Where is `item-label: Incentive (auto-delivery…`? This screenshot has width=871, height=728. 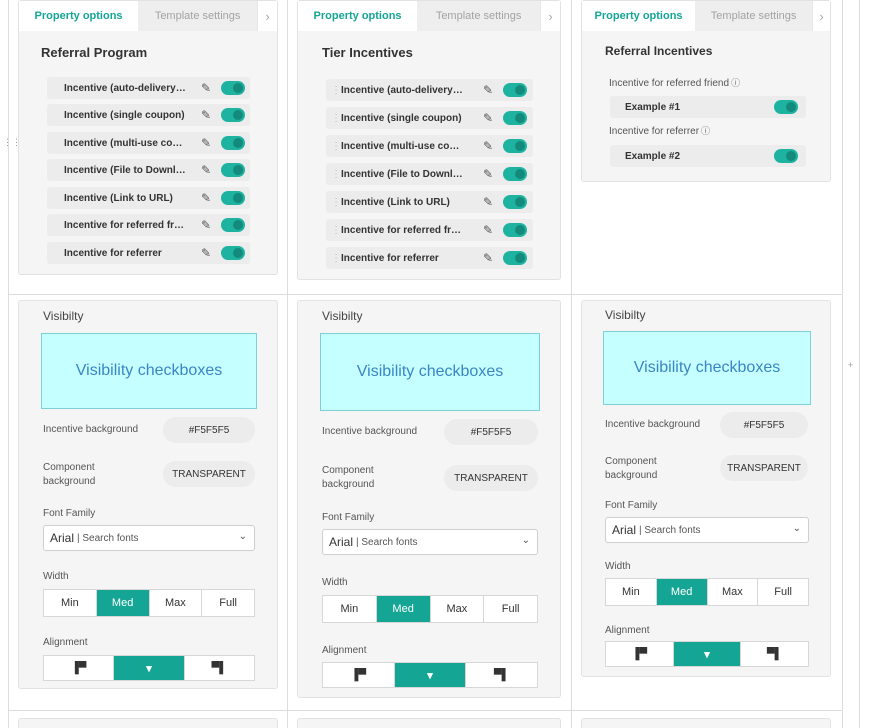 item-label: Incentive (auto-delivery… is located at coordinates (402, 90).